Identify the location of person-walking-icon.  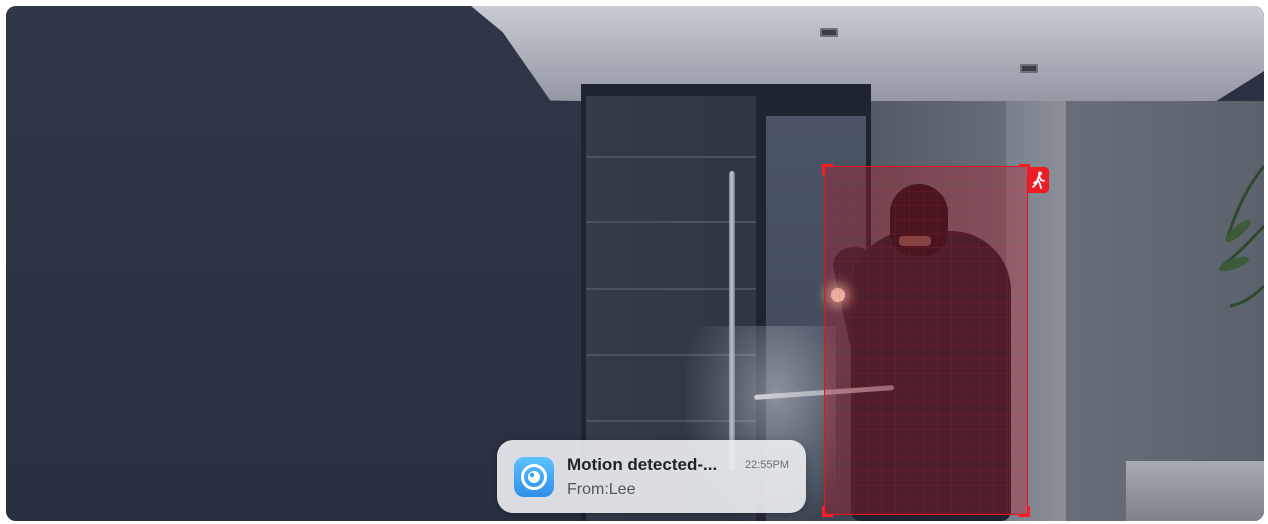
(1038, 180).